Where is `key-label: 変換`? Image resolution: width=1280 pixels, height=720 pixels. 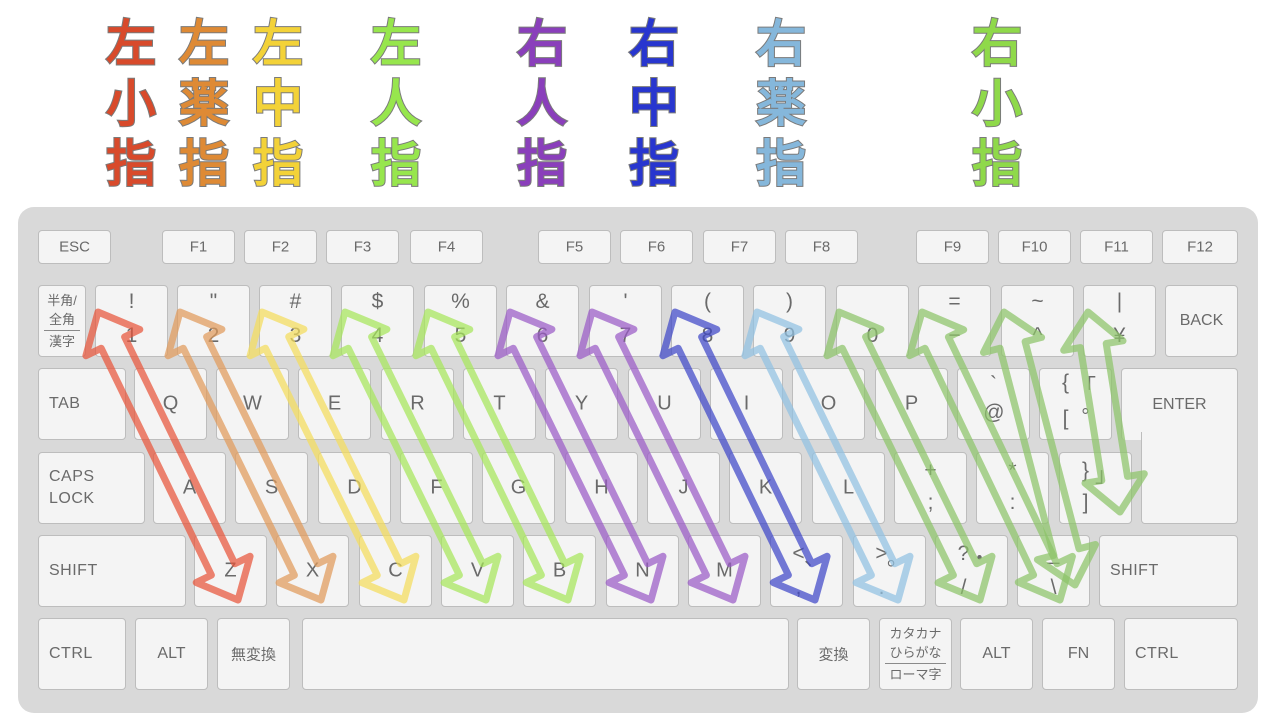 key-label: 変換 is located at coordinates (833, 655).